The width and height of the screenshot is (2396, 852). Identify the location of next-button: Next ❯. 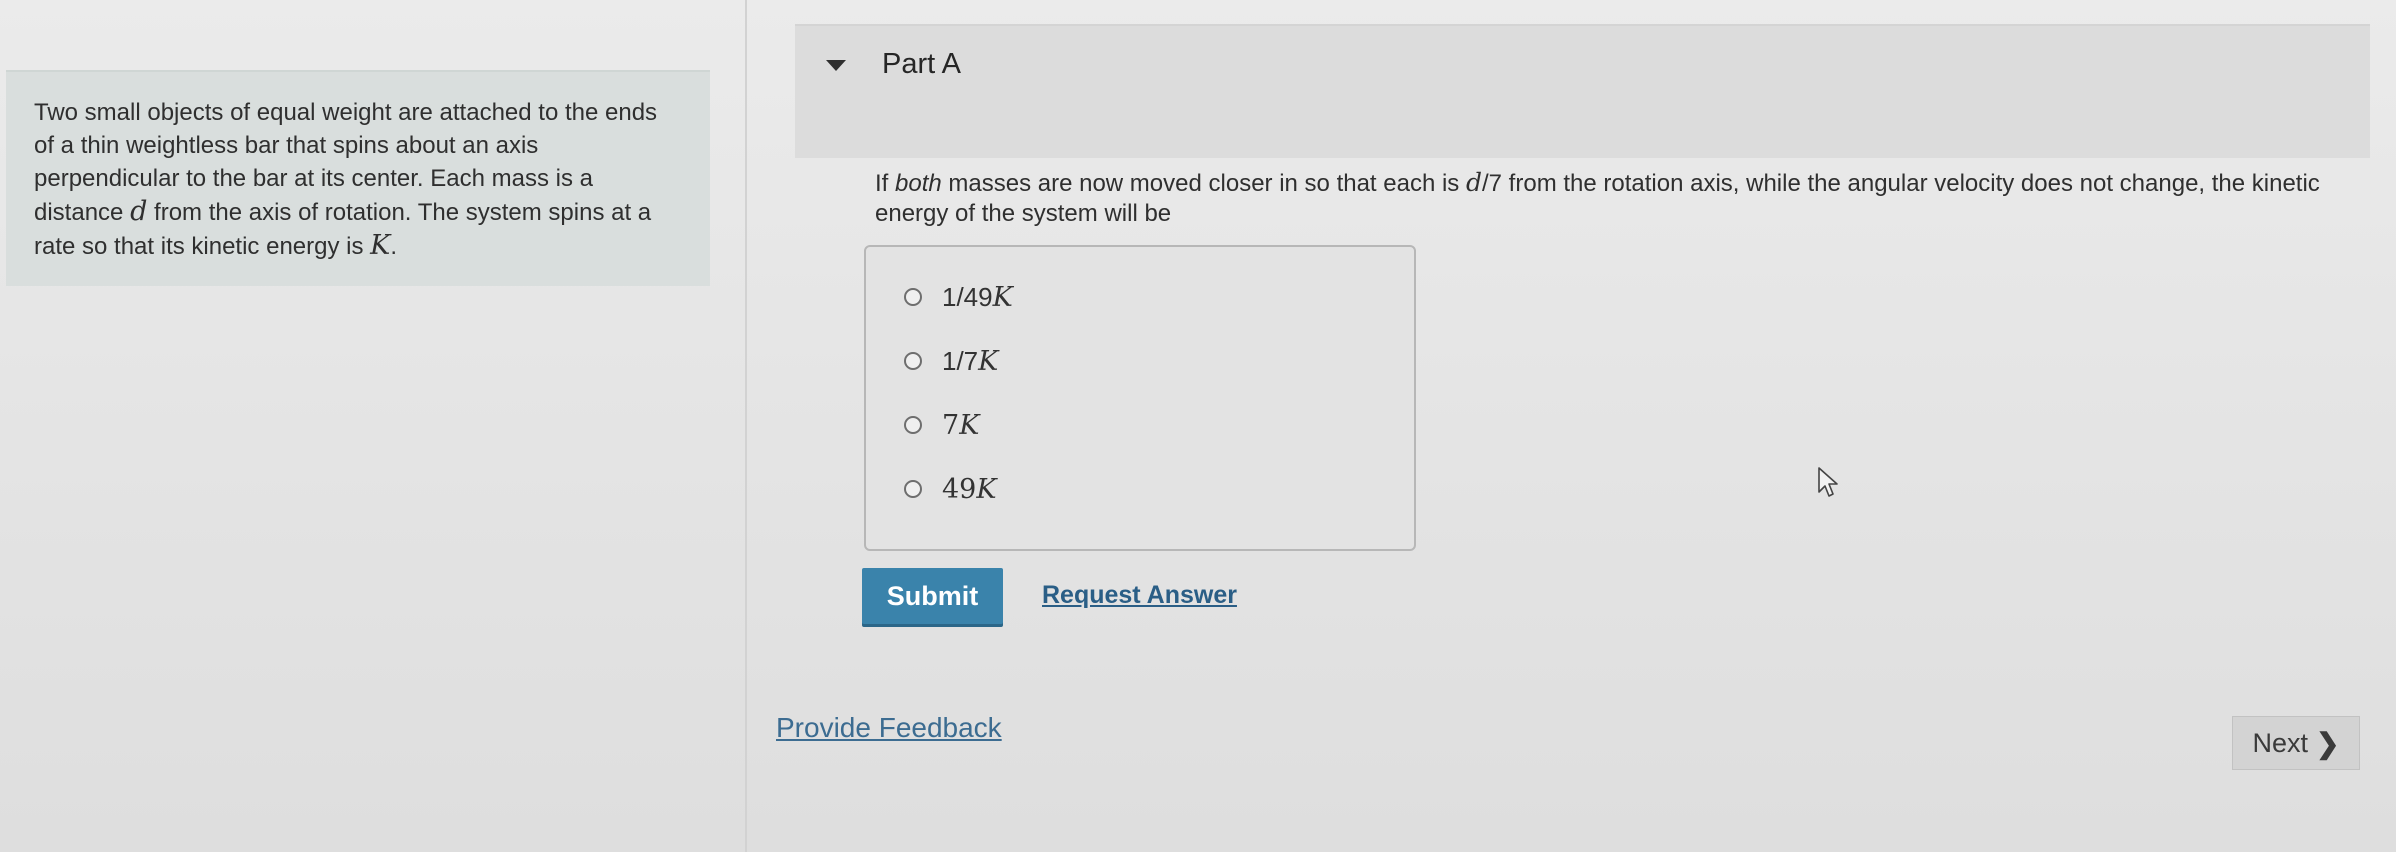
(2296, 743).